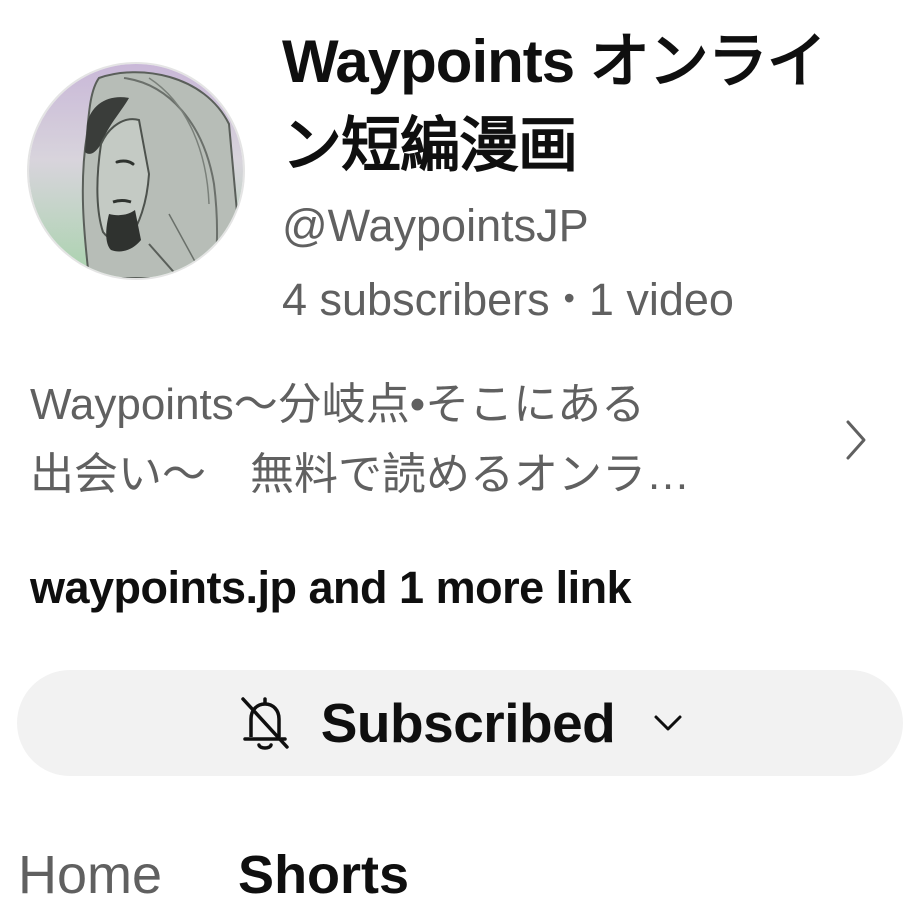 This screenshot has width=920, height=920. Describe the element at coordinates (264, 723) in the screenshot. I see `bell-off-icon` at that location.